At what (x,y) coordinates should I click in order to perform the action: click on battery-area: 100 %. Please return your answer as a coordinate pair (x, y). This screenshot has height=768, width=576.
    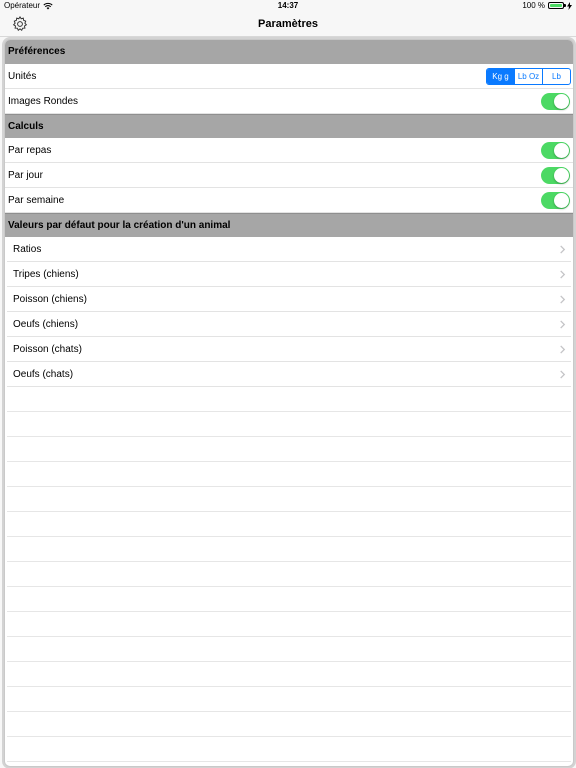
    Looking at the image, I should click on (547, 5).